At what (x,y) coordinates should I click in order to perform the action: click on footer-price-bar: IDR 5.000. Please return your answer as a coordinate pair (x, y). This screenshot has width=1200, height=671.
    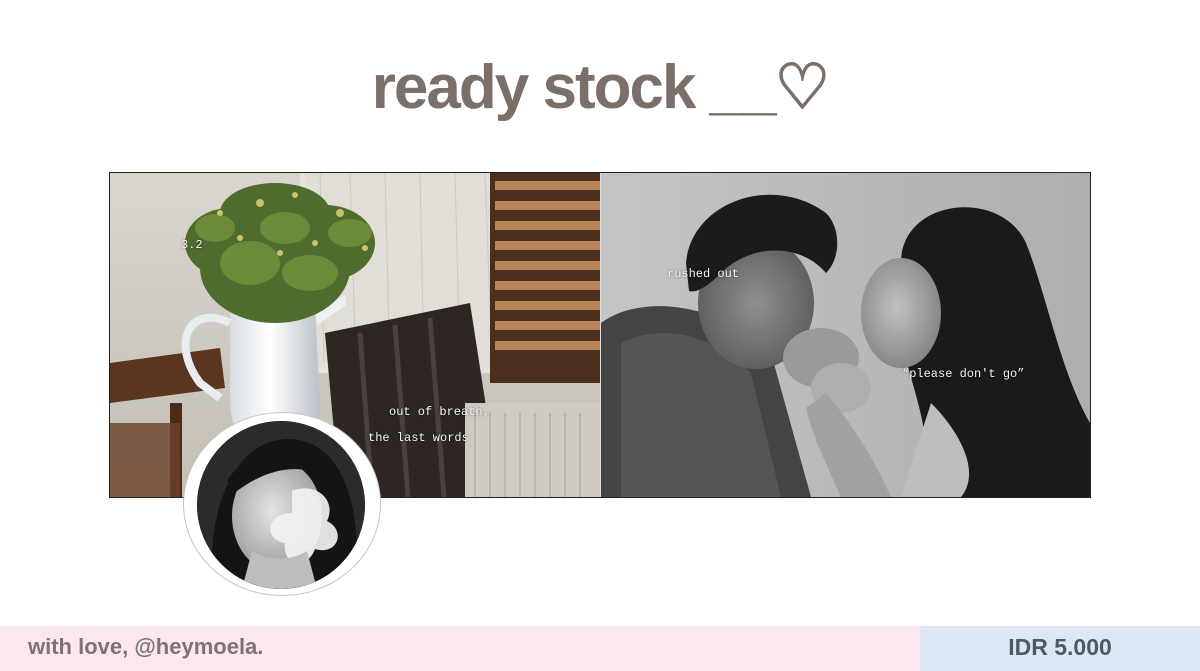
    Looking at the image, I should click on (1060, 648).